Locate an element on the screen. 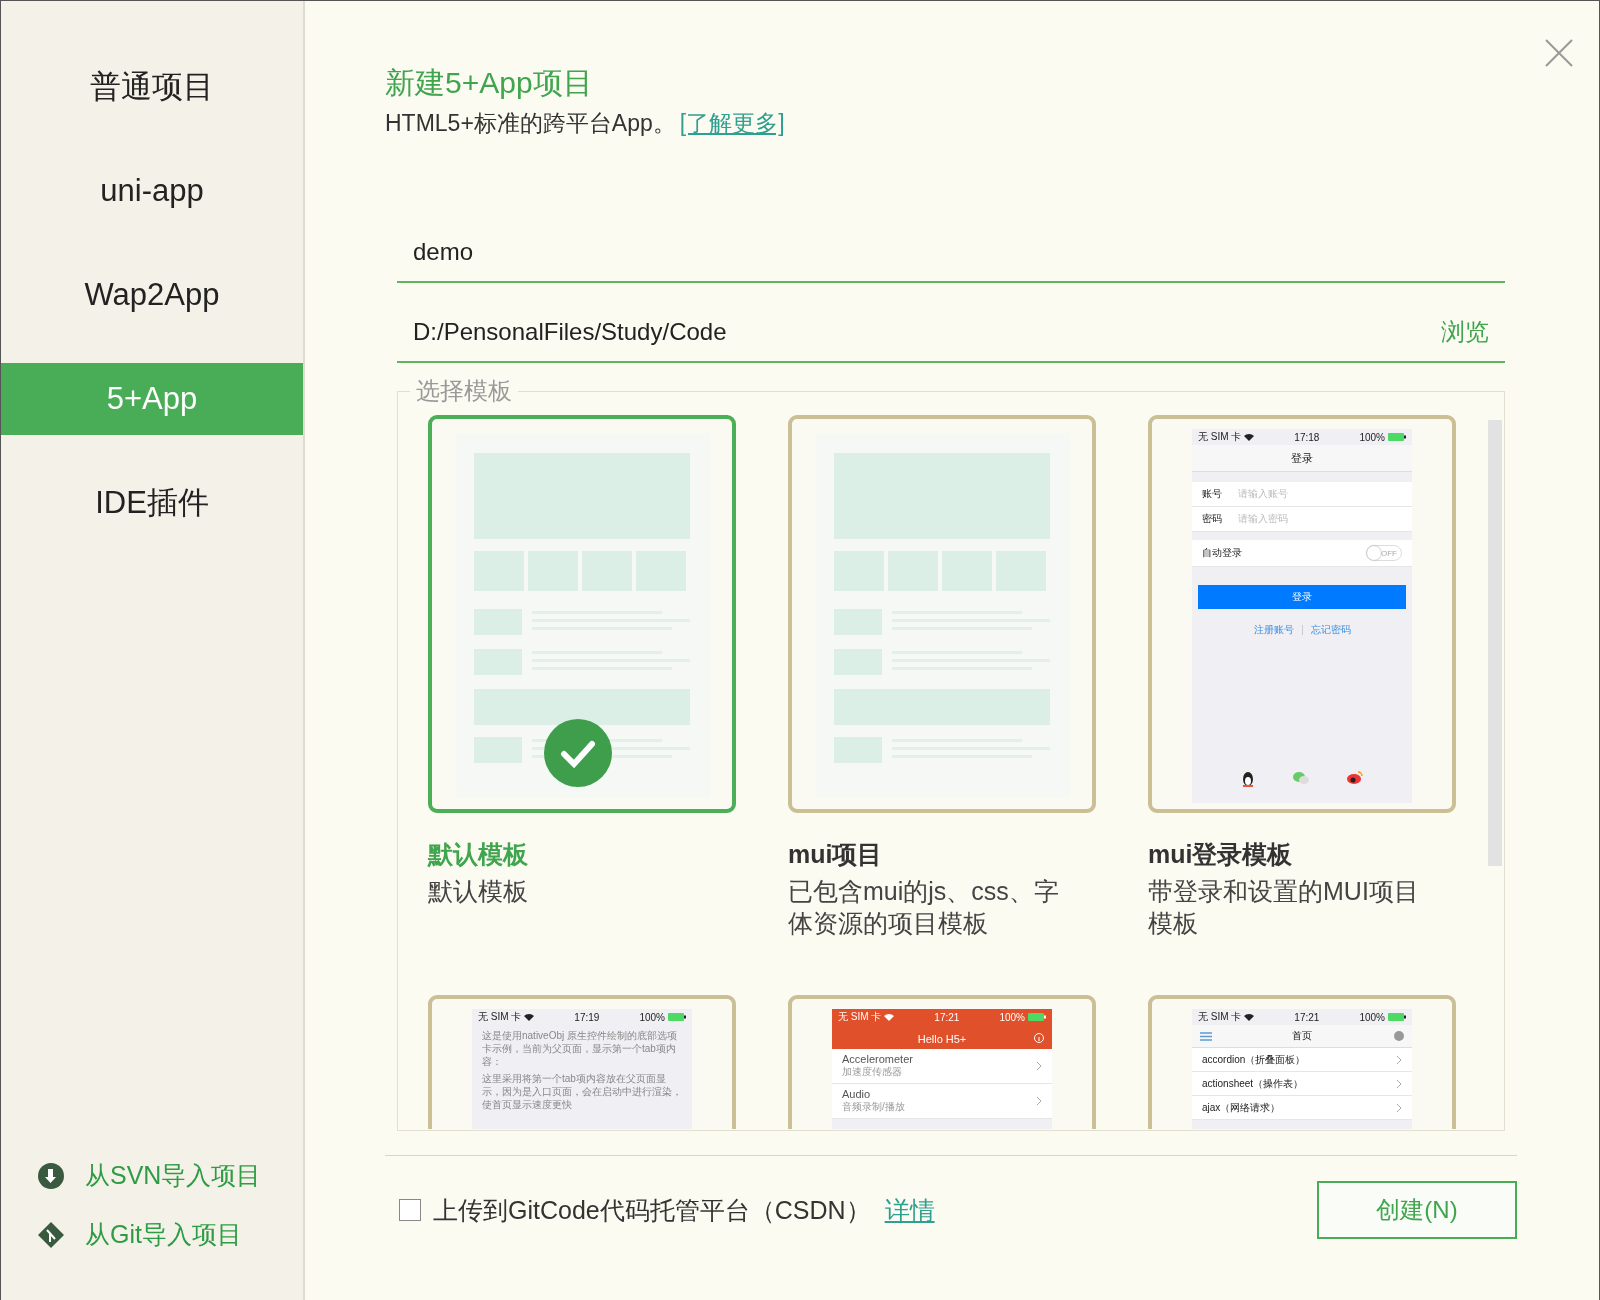 The width and height of the screenshot is (1600, 1300). dialog-title: 新建5+App项目 is located at coordinates (489, 83).